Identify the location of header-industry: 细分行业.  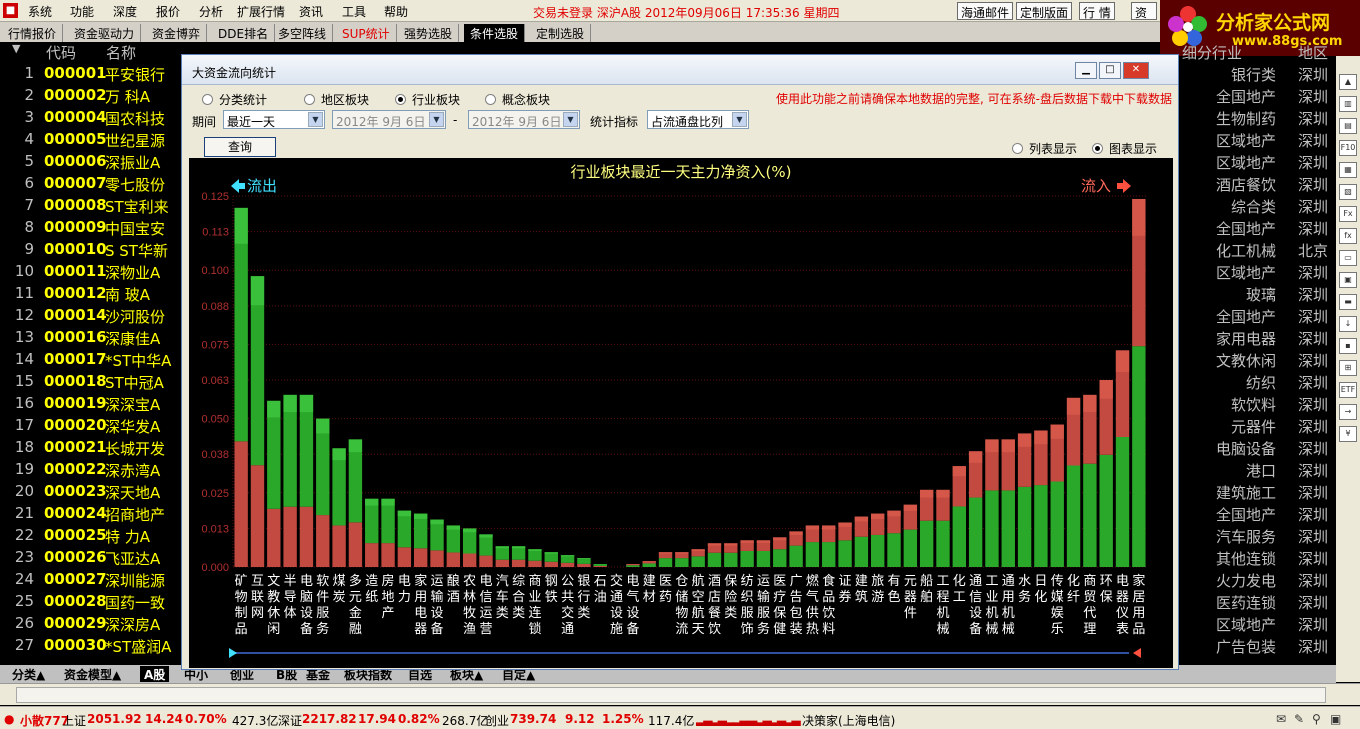
(1212, 52).